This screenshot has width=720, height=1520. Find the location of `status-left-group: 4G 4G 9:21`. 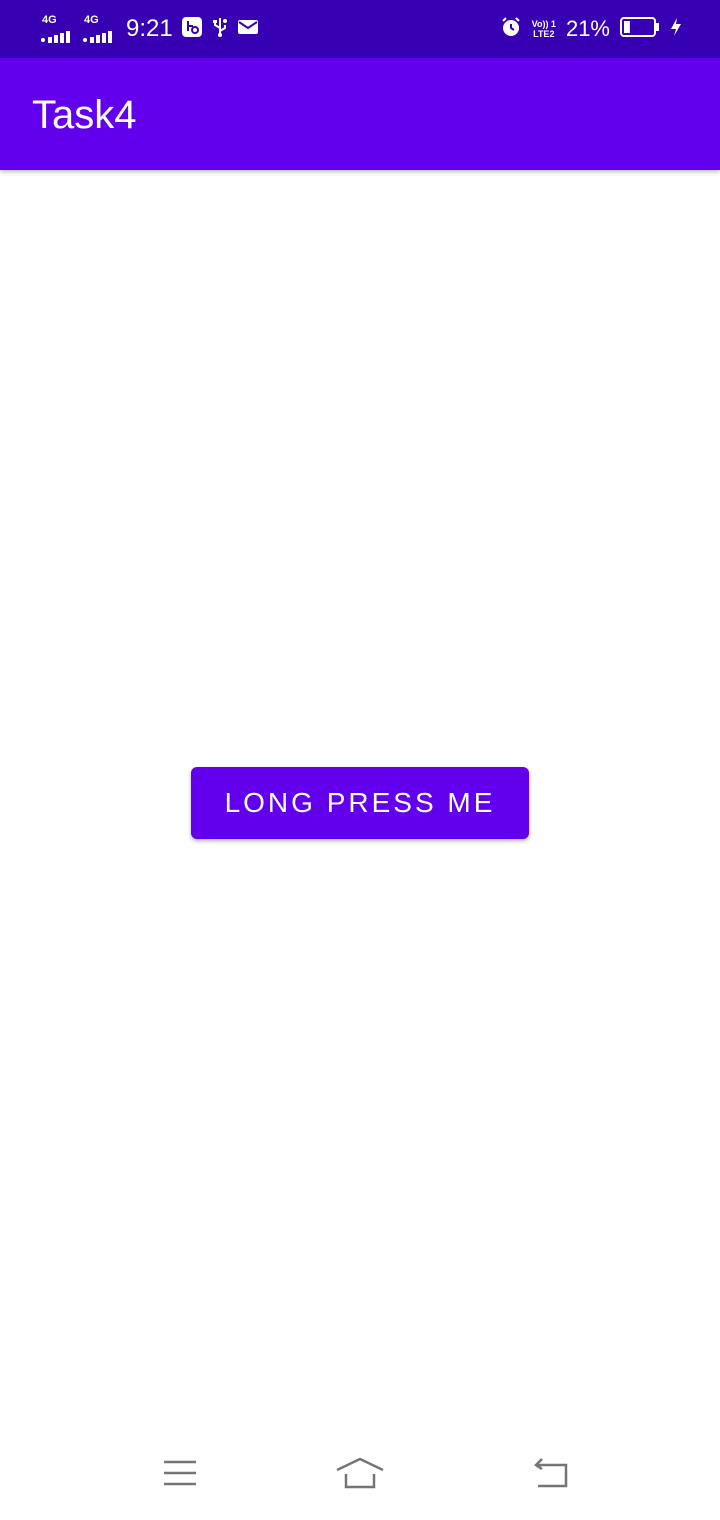

status-left-group: 4G 4G 9:21 is located at coordinates (149, 29).